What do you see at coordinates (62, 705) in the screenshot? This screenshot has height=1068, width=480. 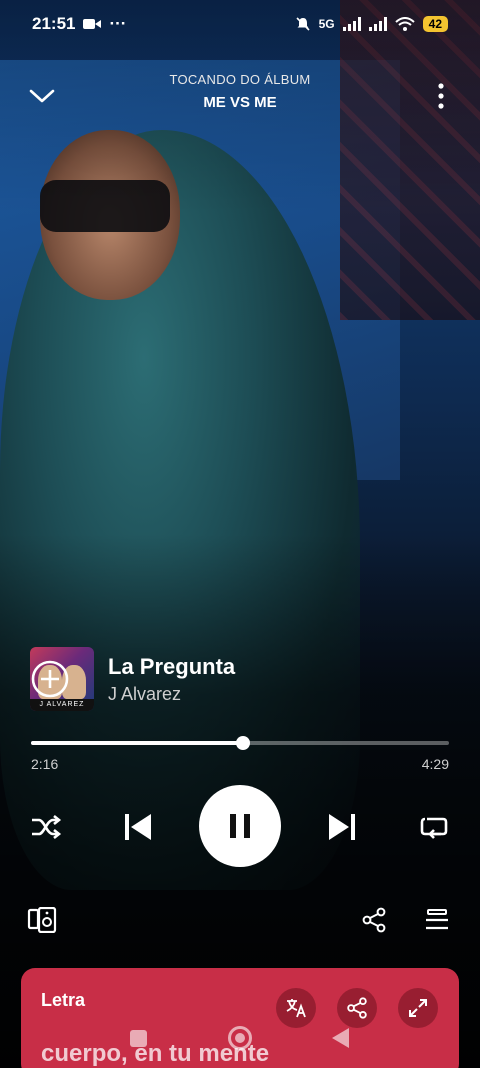 I see `cover-caption: J ALVAREZ` at bounding box center [62, 705].